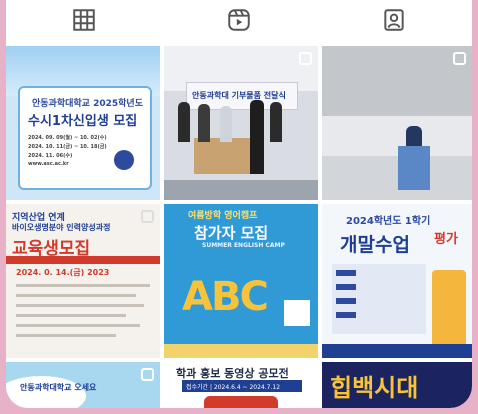 This screenshot has width=478, height=414. I want to click on post-thumbnail: 여름방학 영어캠프 참가자 모집 SUMMER ENGLISH CAMP ABC, so click(241, 281).